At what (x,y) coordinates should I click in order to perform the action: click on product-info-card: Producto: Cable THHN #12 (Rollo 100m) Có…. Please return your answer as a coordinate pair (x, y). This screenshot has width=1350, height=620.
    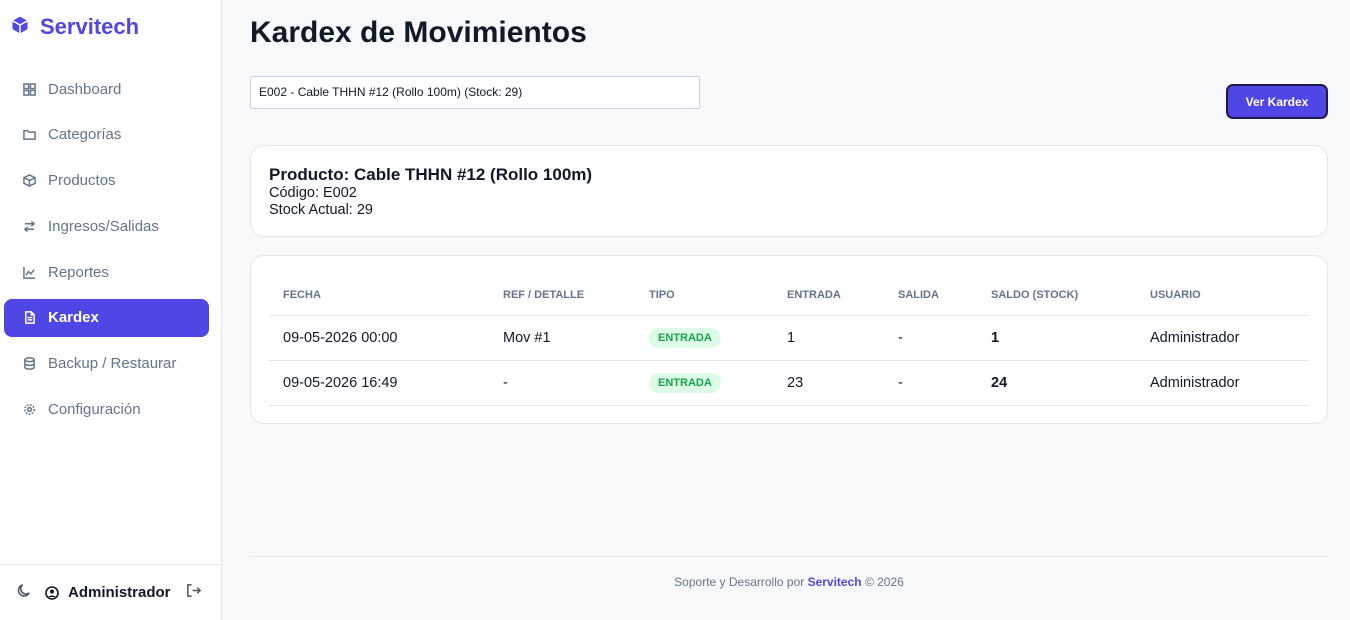
    Looking at the image, I should click on (789, 191).